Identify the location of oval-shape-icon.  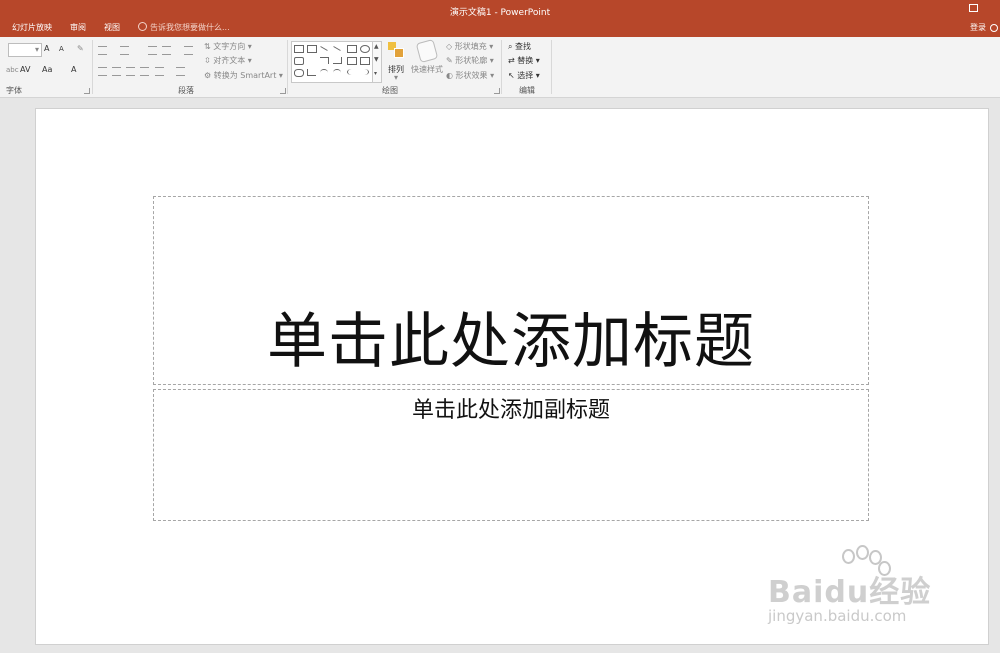
(365, 49).